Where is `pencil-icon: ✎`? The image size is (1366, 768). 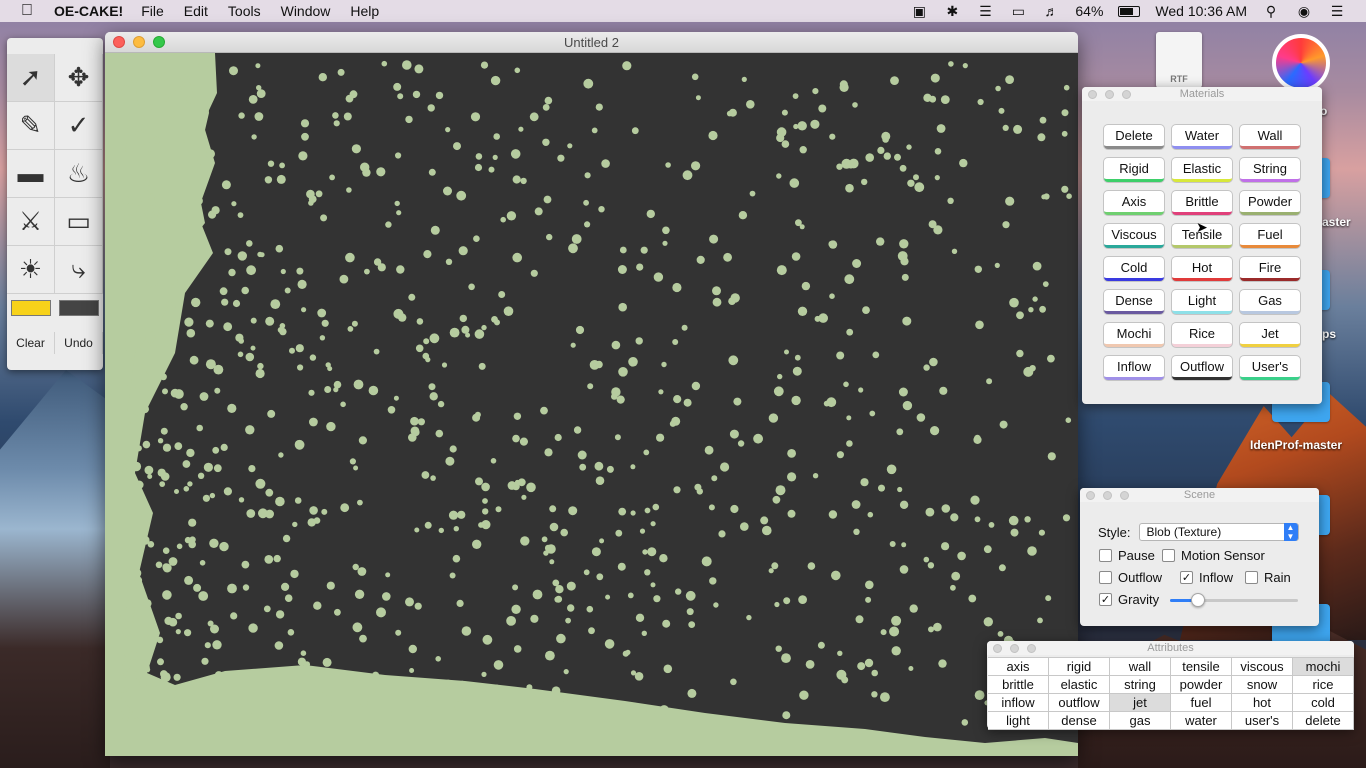
pencil-icon: ✎ is located at coordinates (31, 126).